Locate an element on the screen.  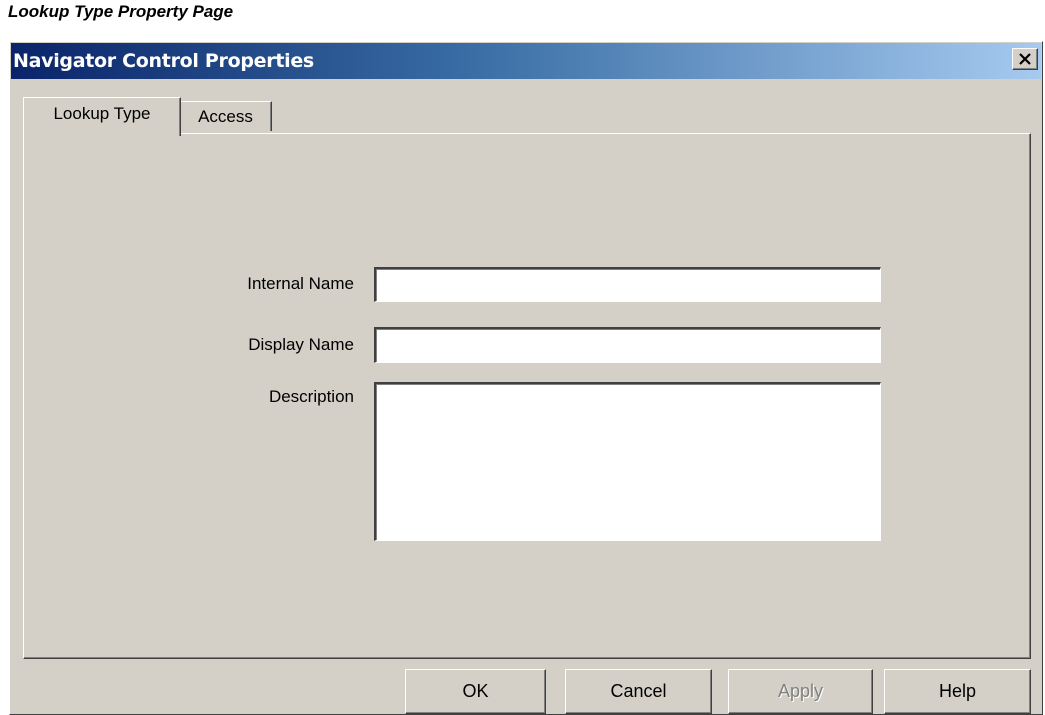
tab-access: Access is located at coordinates (225, 116).